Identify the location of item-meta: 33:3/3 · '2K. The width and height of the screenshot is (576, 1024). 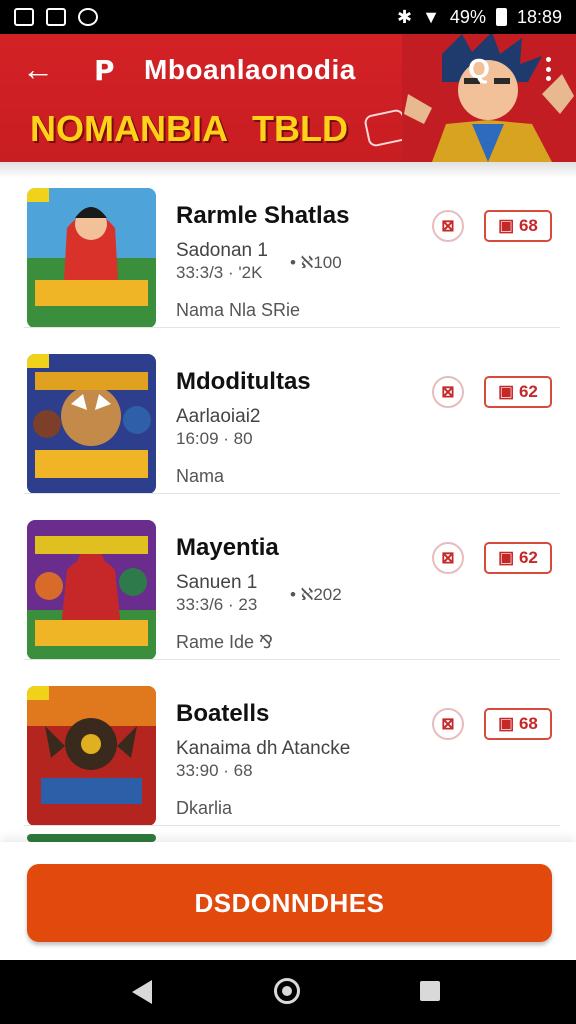
(219, 272).